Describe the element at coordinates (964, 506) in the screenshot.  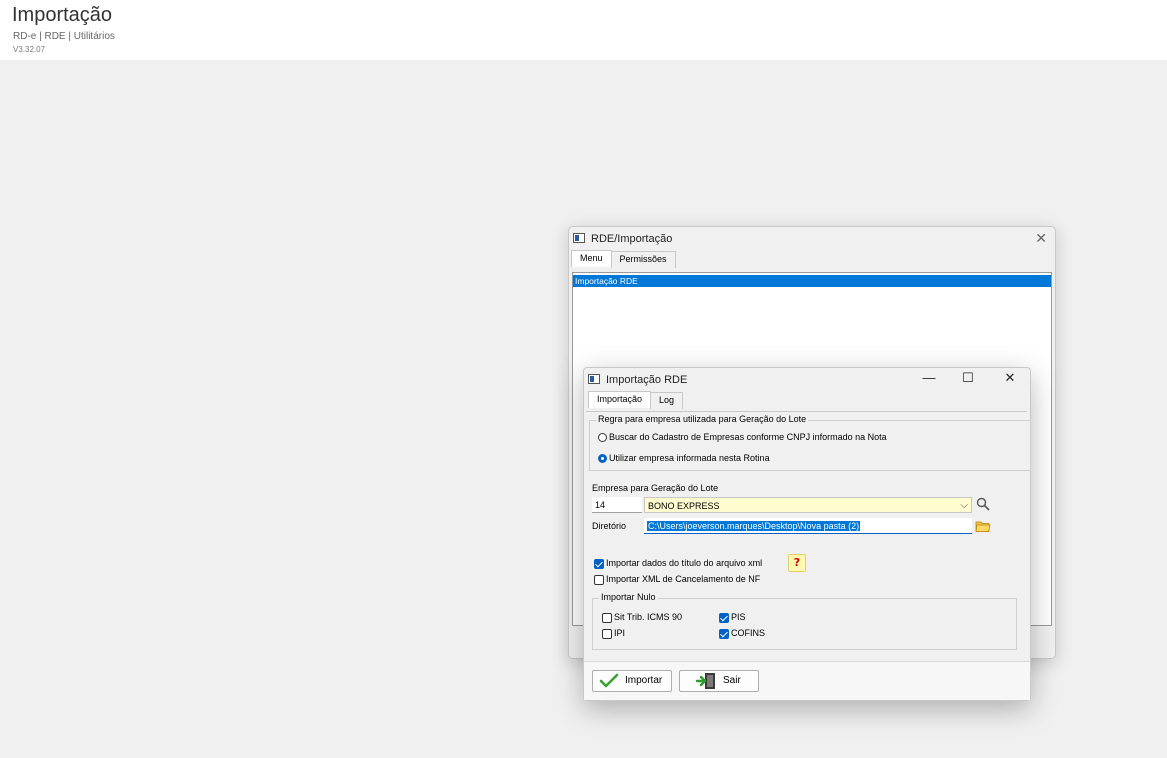
I see `chevron-down-icon: ⌵` at that location.